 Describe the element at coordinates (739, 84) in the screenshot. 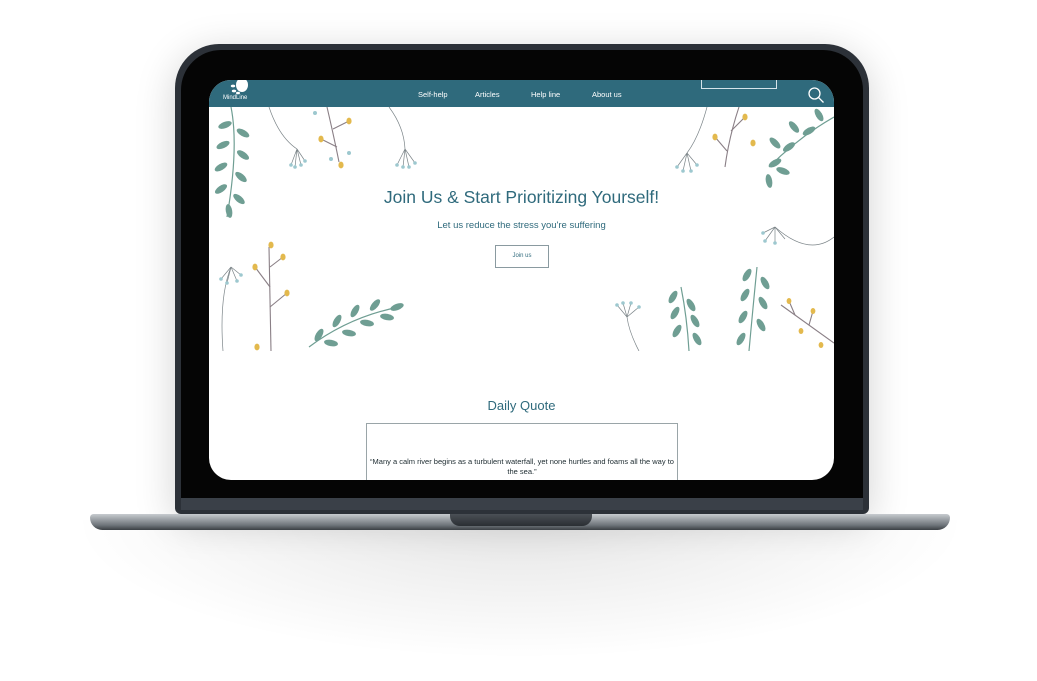

I see `nav-outline-box` at that location.